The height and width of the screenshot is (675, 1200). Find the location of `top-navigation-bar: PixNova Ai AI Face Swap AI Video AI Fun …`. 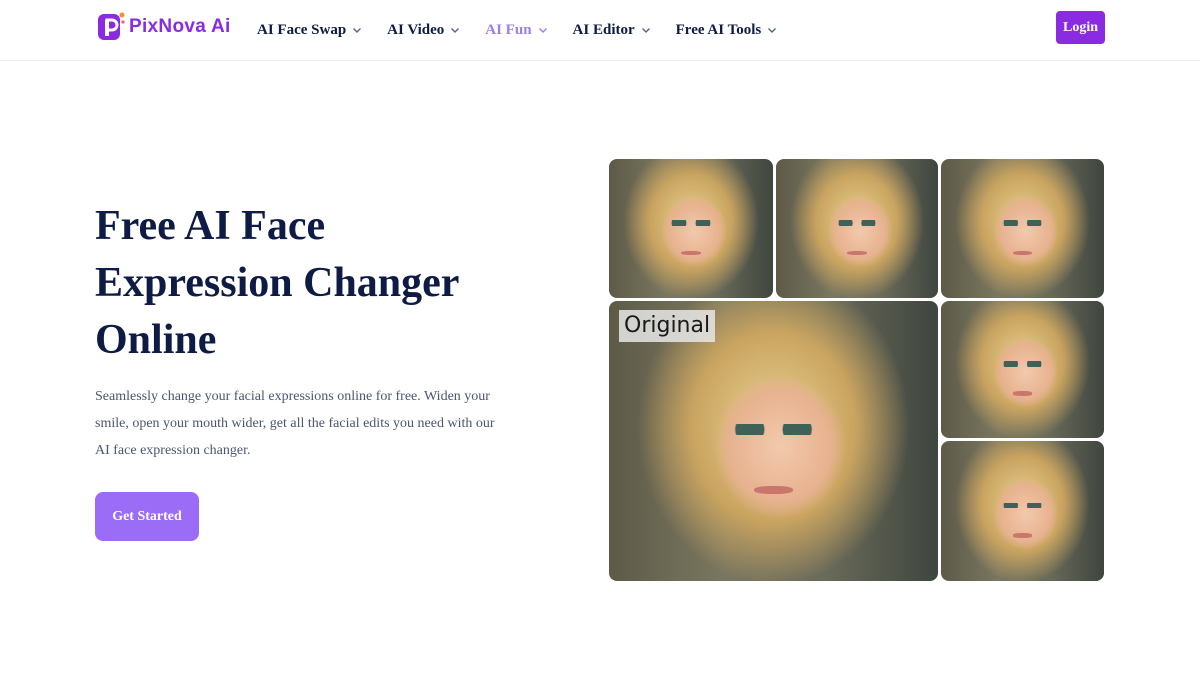

top-navigation-bar: PixNova Ai AI Face Swap AI Video AI Fun … is located at coordinates (600, 30).